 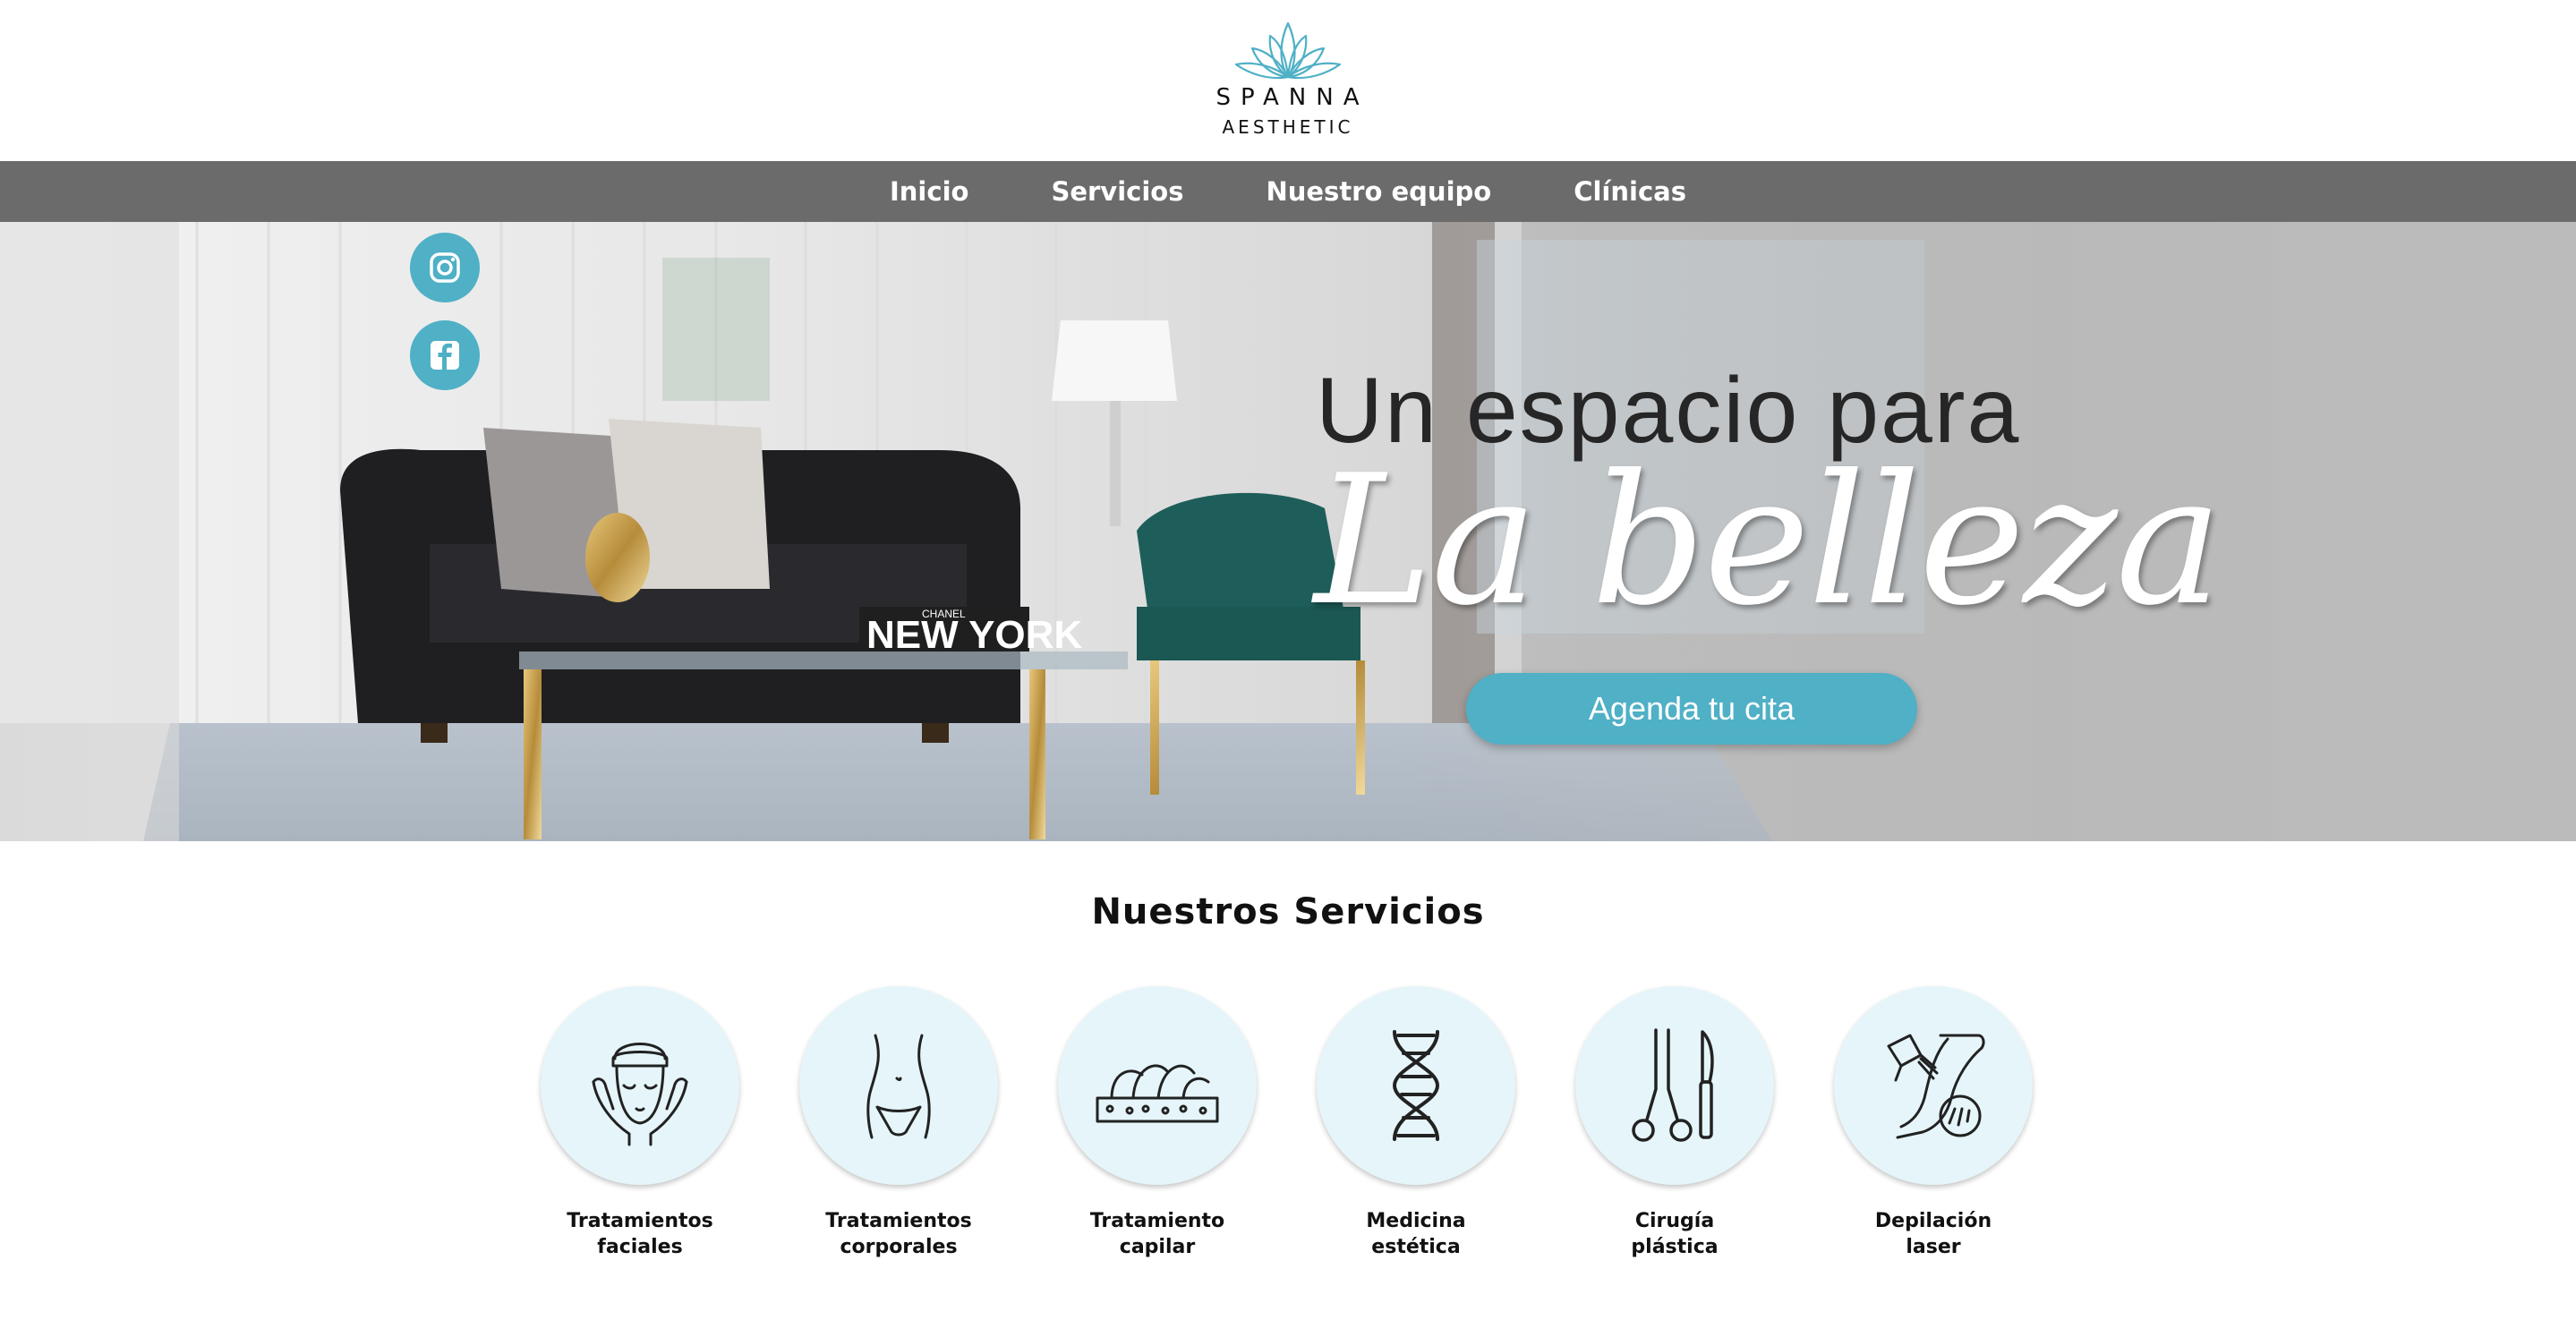 I want to click on laser-hair-removal-icon, so click(x=1936, y=1086).